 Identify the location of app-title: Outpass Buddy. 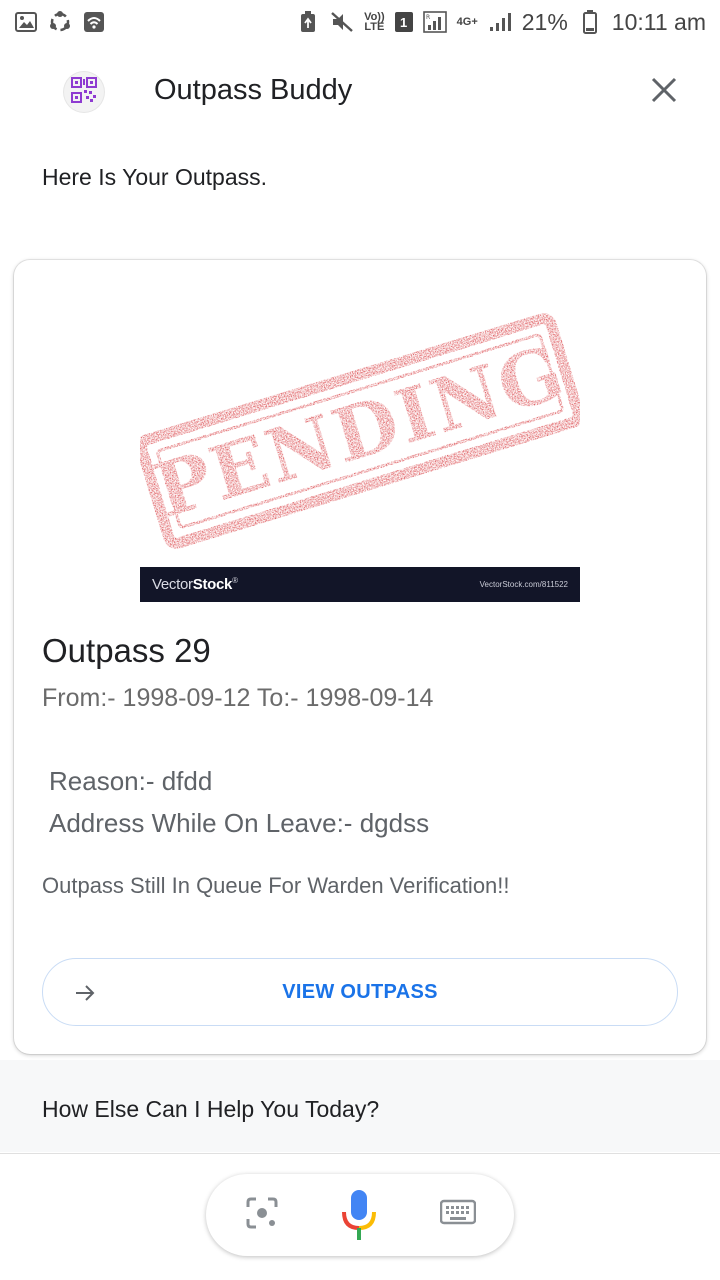
(253, 90).